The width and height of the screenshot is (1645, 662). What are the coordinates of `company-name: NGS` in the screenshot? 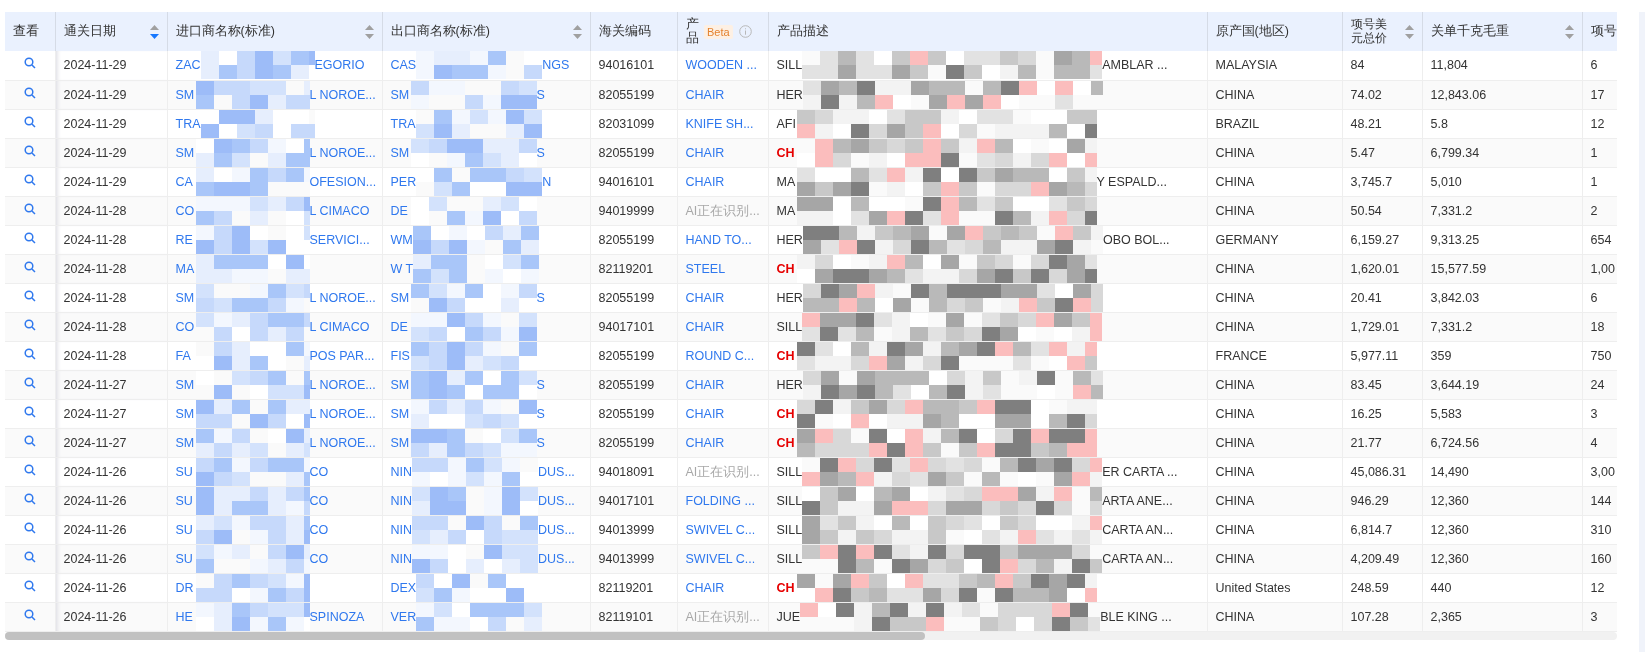 It's located at (556, 65).